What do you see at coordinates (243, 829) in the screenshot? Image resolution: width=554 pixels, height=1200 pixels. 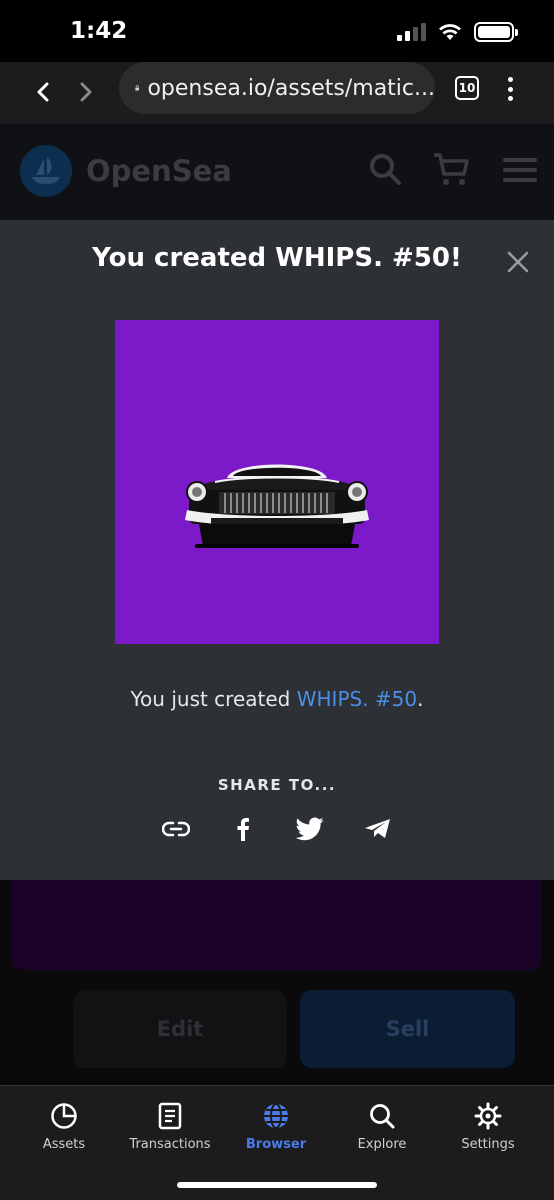 I see `facebook-icon` at bounding box center [243, 829].